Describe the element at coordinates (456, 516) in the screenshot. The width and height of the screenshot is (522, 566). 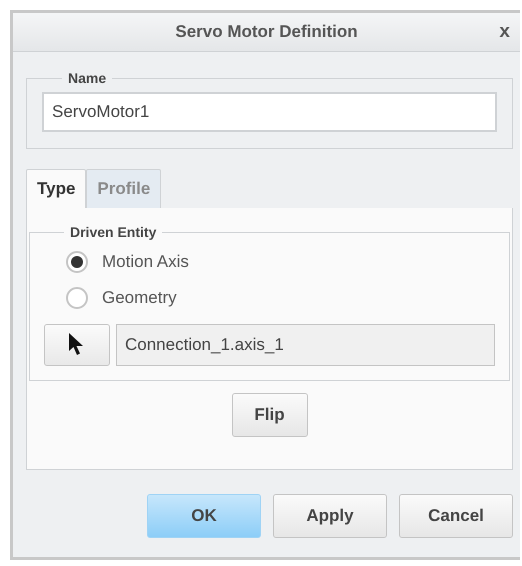
I see `dialog-button: Cancel` at that location.